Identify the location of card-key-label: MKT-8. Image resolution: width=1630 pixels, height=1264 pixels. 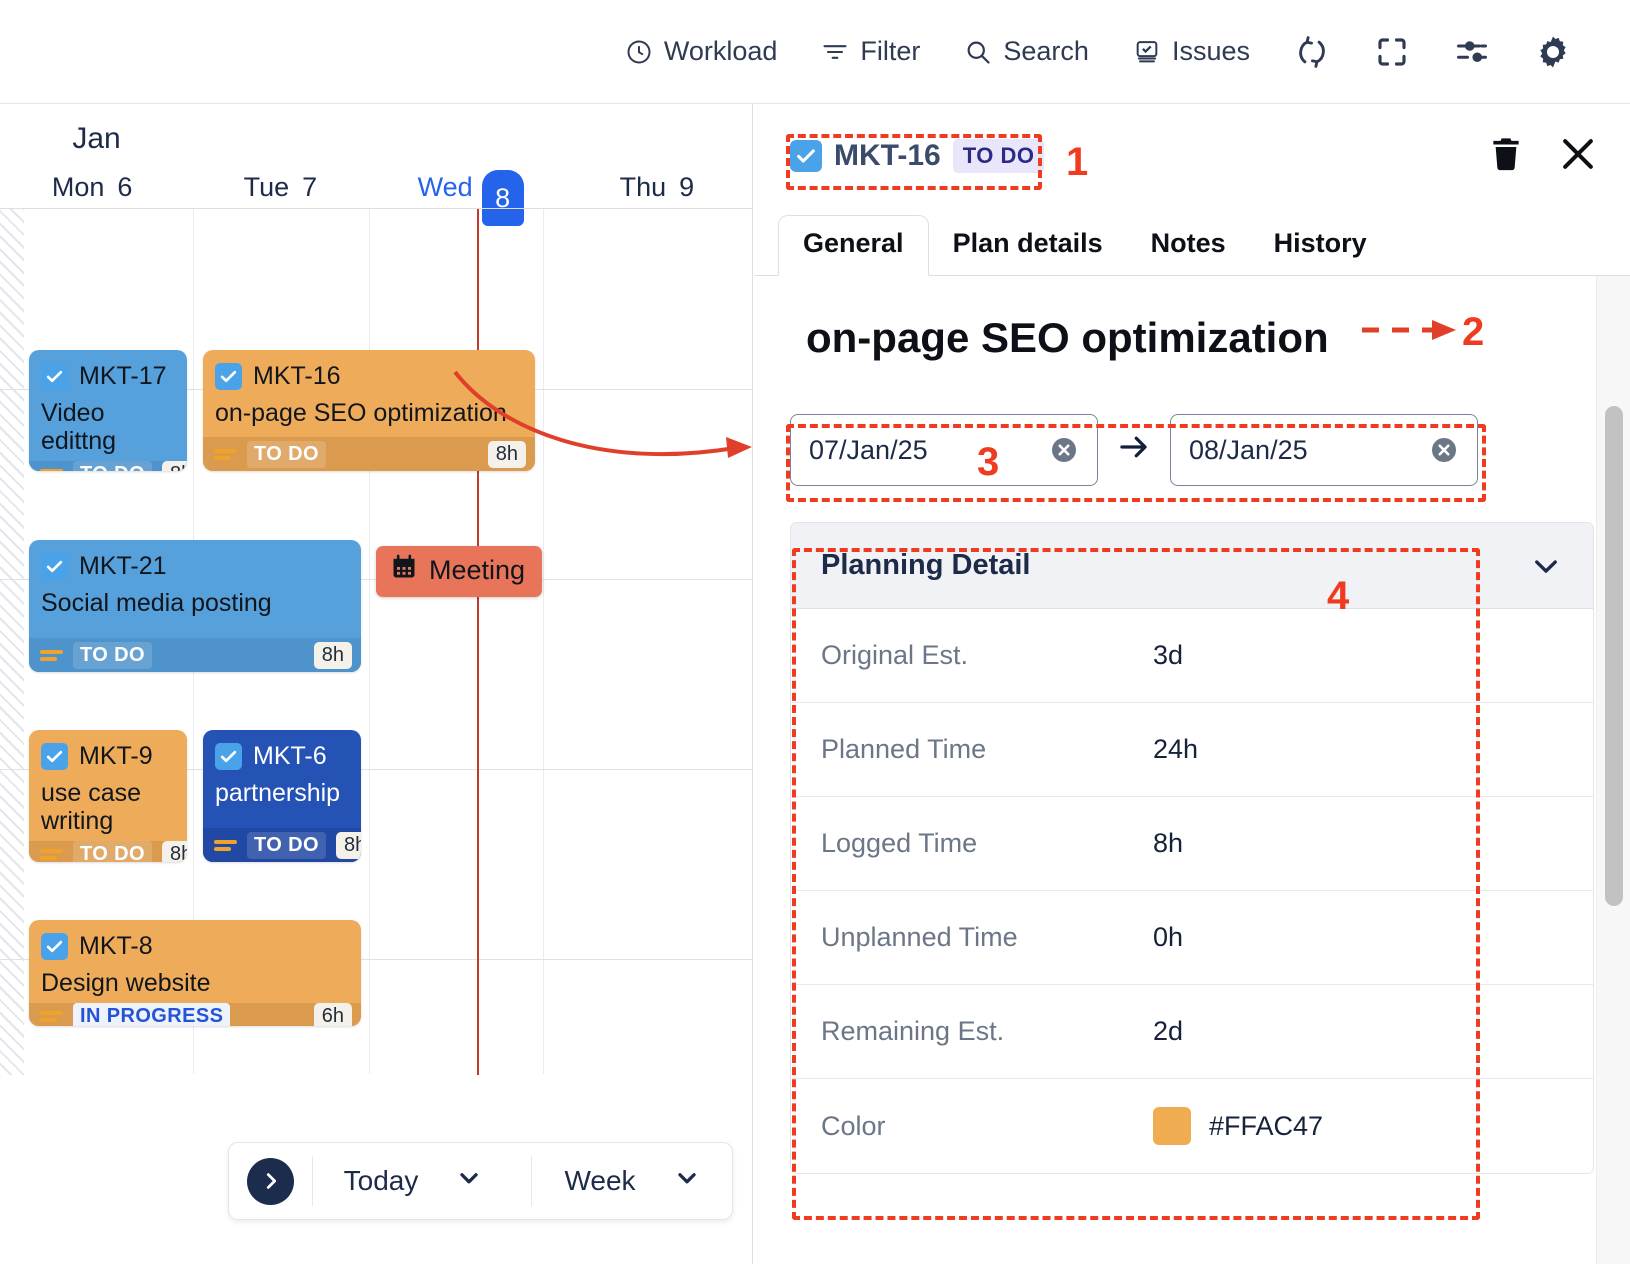
(116, 946).